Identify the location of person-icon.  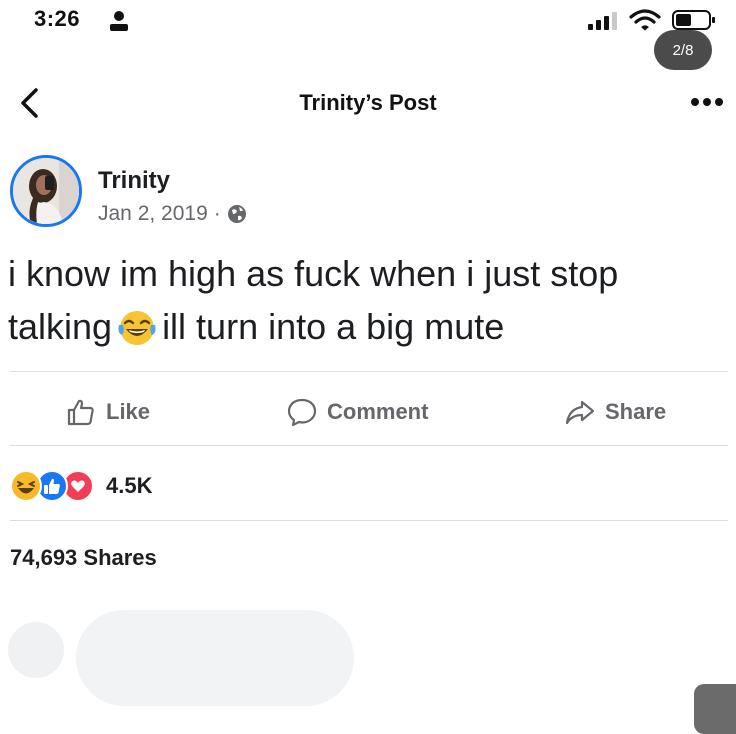
(119, 21).